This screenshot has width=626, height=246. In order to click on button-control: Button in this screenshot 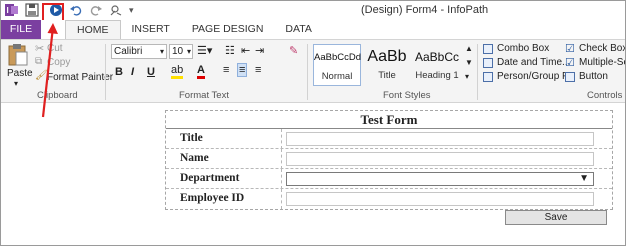, I will do `click(593, 76)`.